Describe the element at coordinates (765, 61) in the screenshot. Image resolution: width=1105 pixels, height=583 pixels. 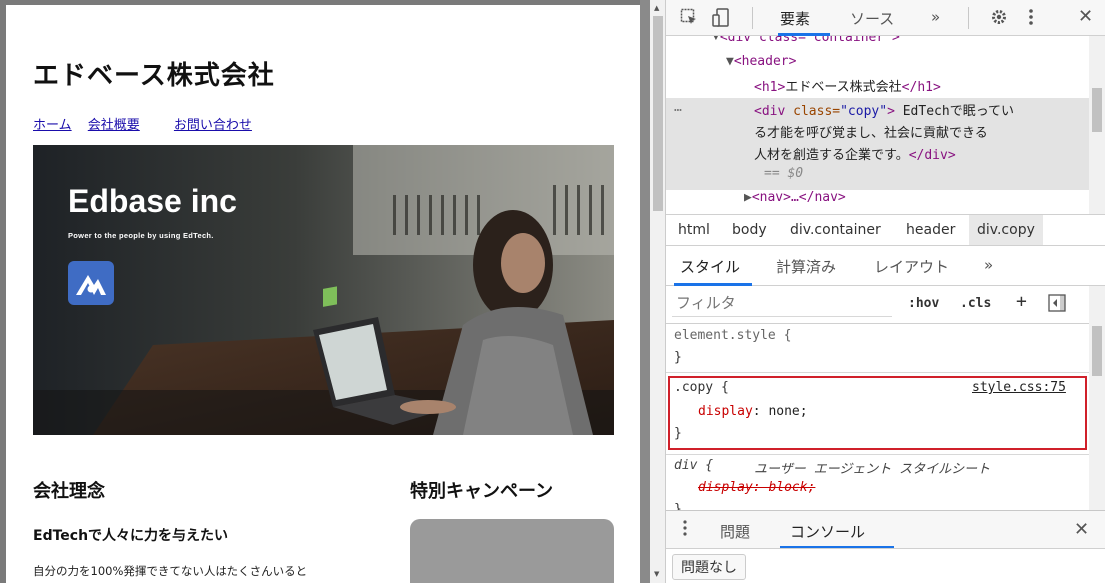
I see `header-tag: <header>` at that location.